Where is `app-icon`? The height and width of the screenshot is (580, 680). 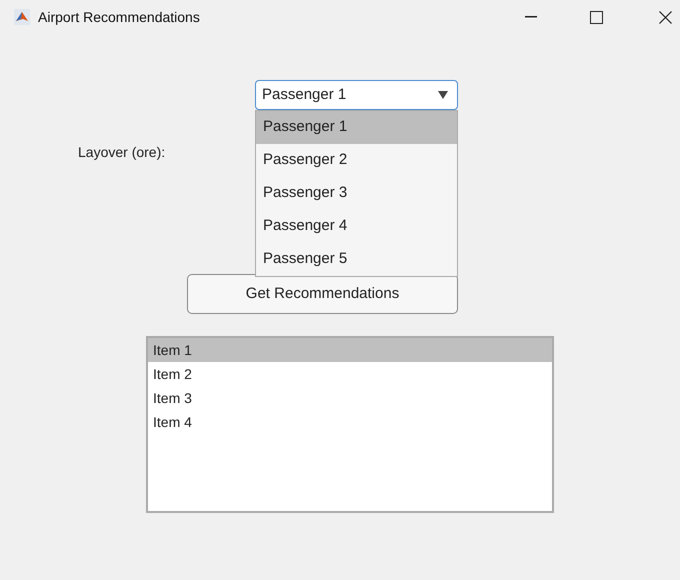 app-icon is located at coordinates (22, 17).